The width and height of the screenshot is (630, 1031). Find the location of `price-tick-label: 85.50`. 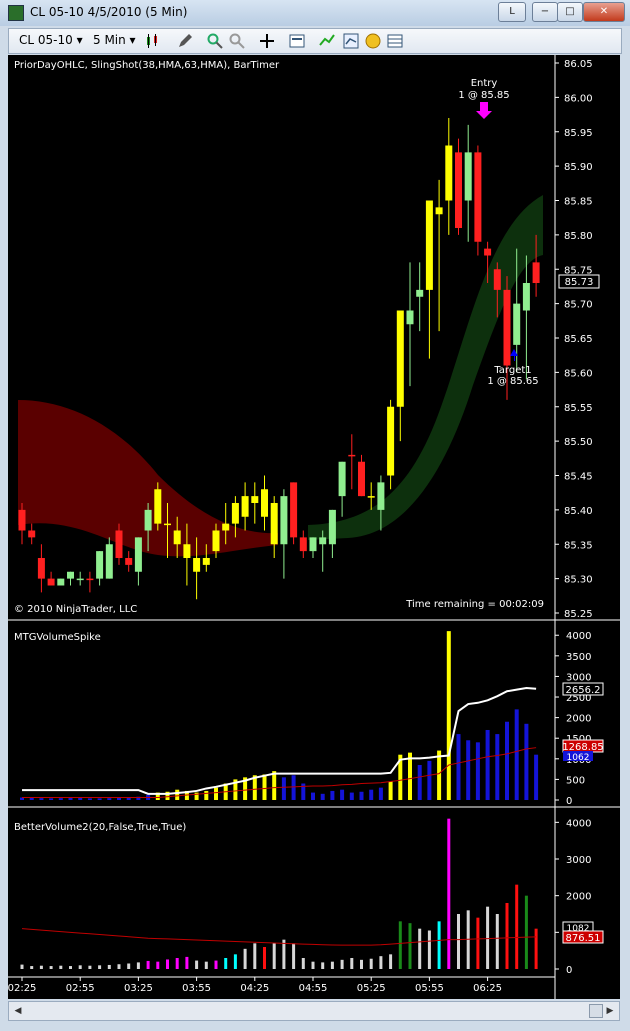

price-tick-label: 85.50 is located at coordinates (578, 442).